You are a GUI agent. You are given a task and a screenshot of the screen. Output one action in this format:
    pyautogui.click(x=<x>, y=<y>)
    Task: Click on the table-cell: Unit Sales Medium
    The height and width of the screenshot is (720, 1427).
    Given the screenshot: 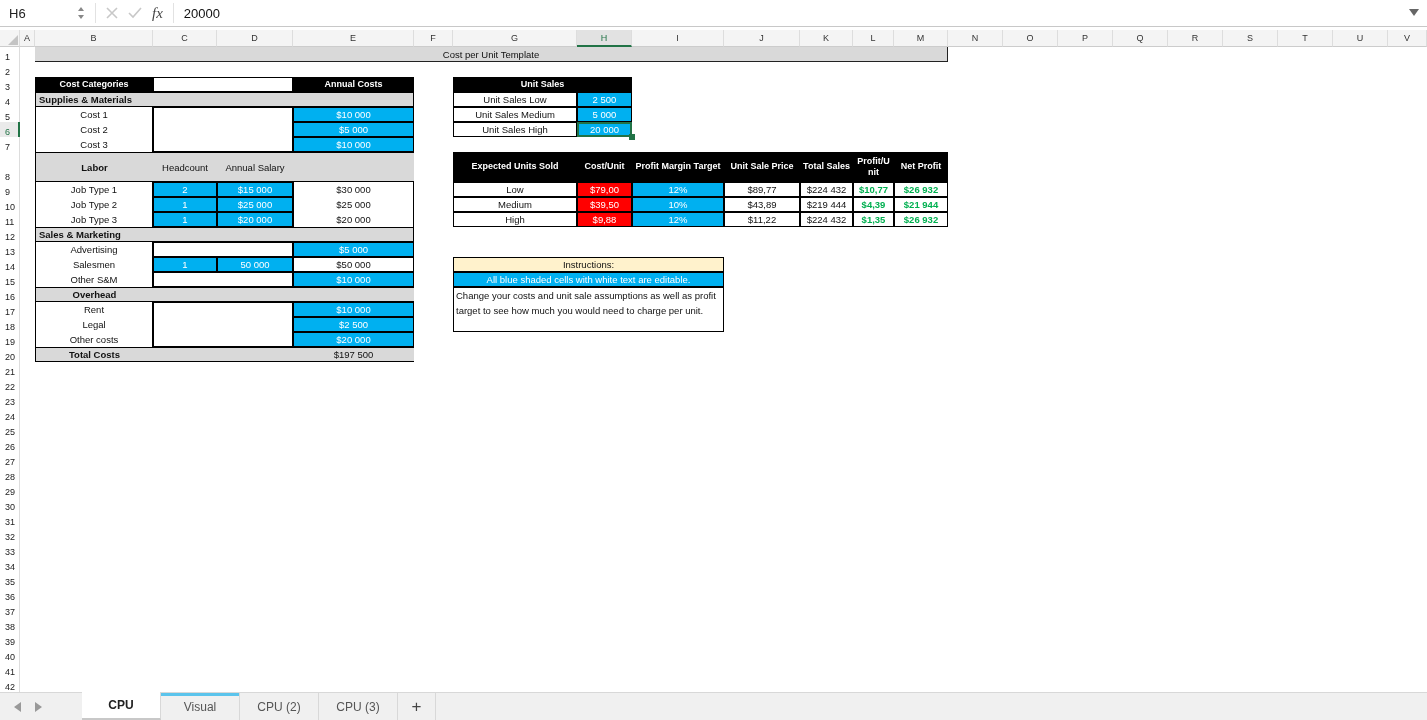 What is the action you would take?
    pyautogui.click(x=515, y=114)
    